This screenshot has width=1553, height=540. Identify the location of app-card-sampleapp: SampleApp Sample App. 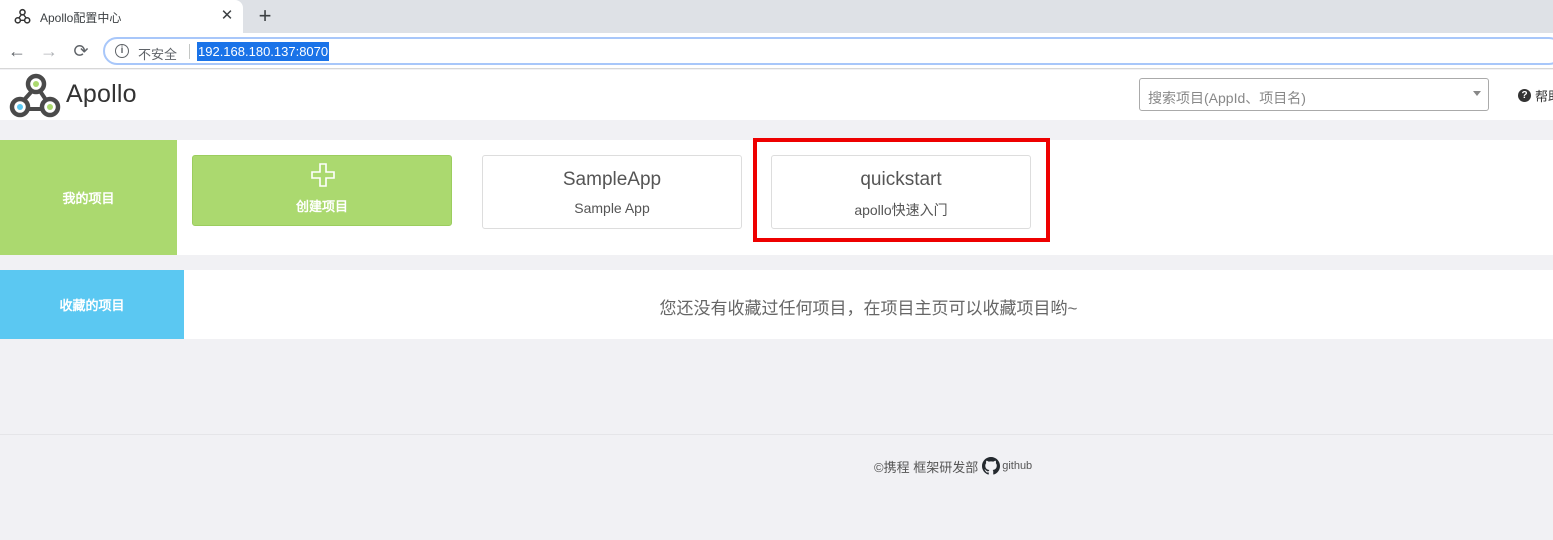
(612, 192).